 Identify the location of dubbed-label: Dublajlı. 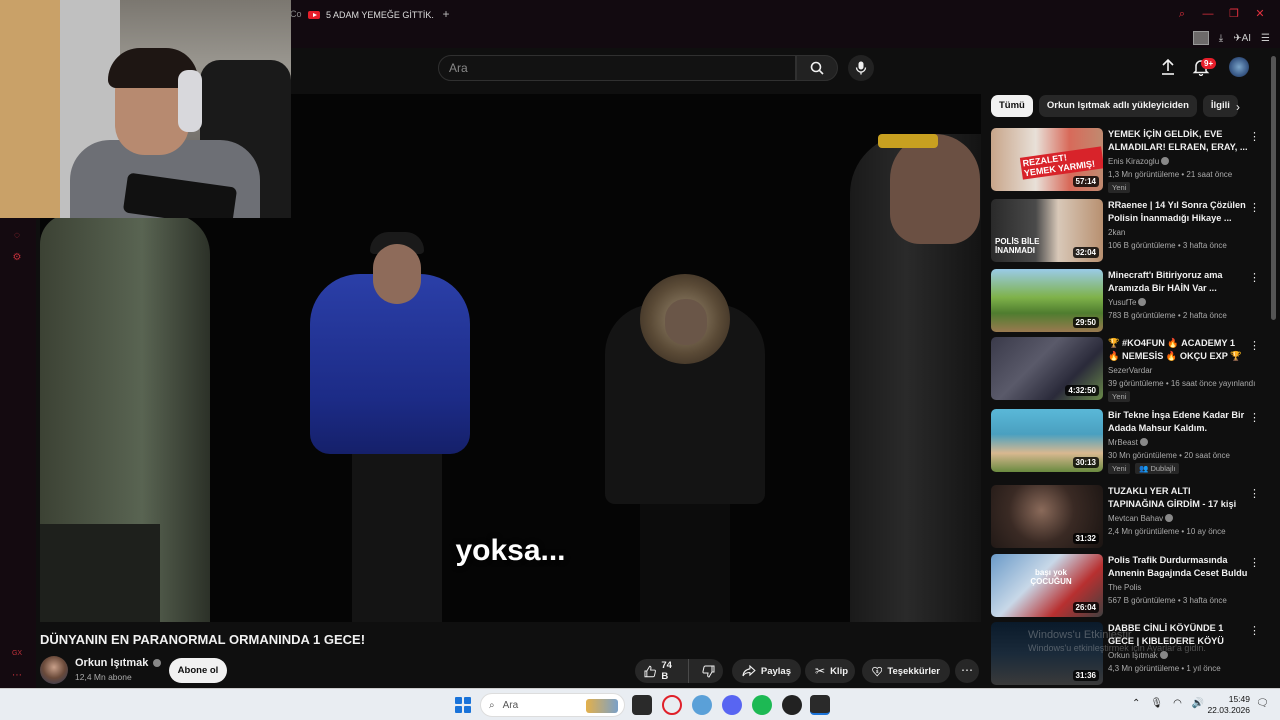
(1163, 468).